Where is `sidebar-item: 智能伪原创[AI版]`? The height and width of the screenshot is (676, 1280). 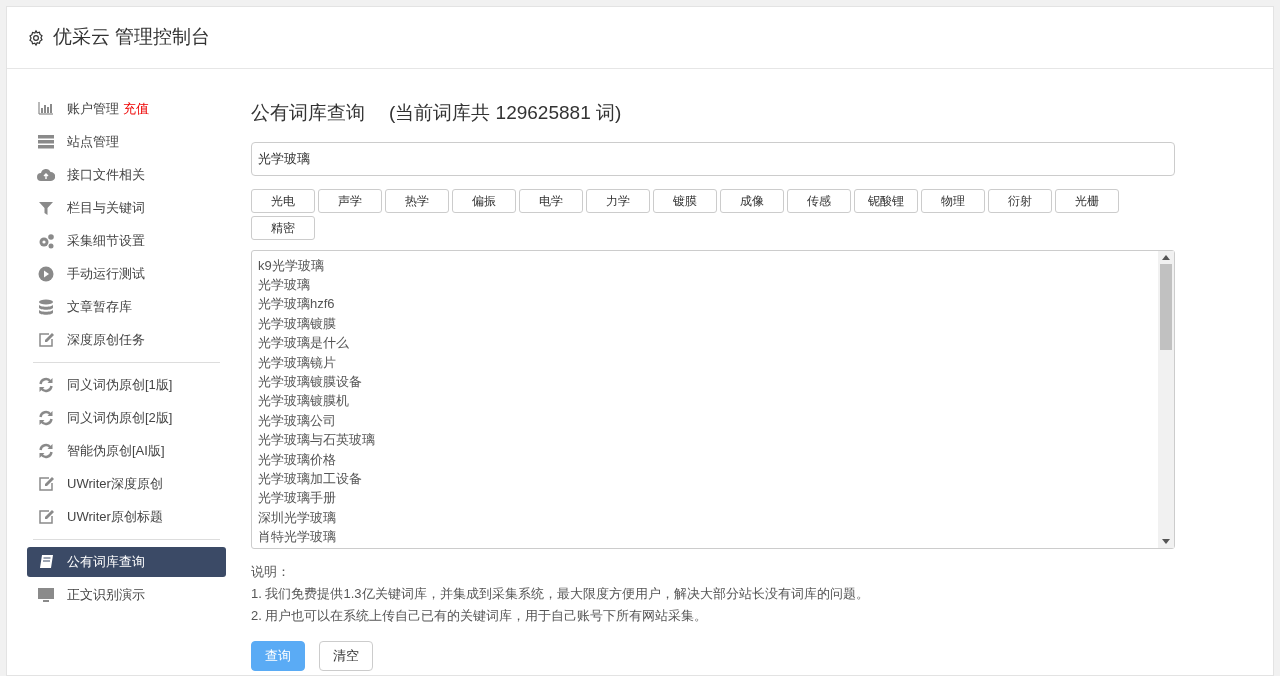
sidebar-item: 智能伪原创[AI版] is located at coordinates (126, 451).